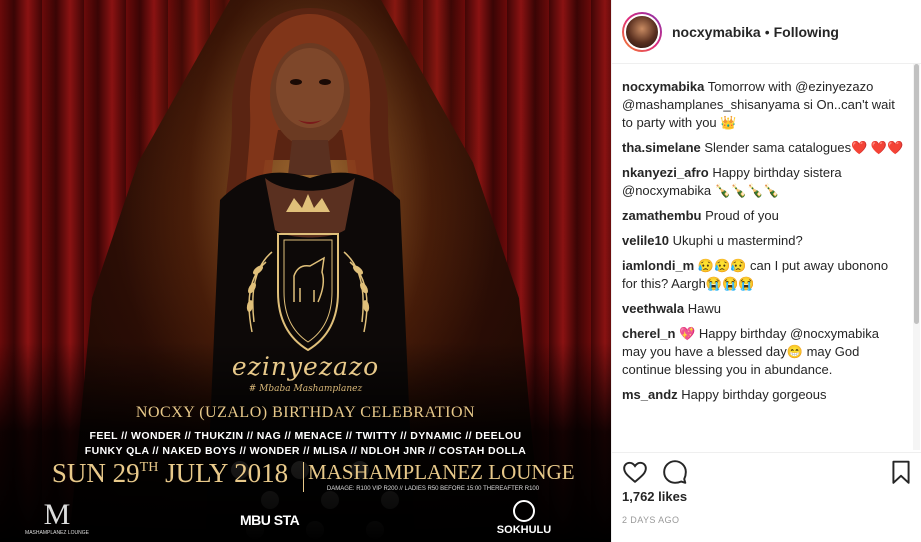  I want to click on sponsor-logo-mbusta: MBU STA, so click(270, 520).